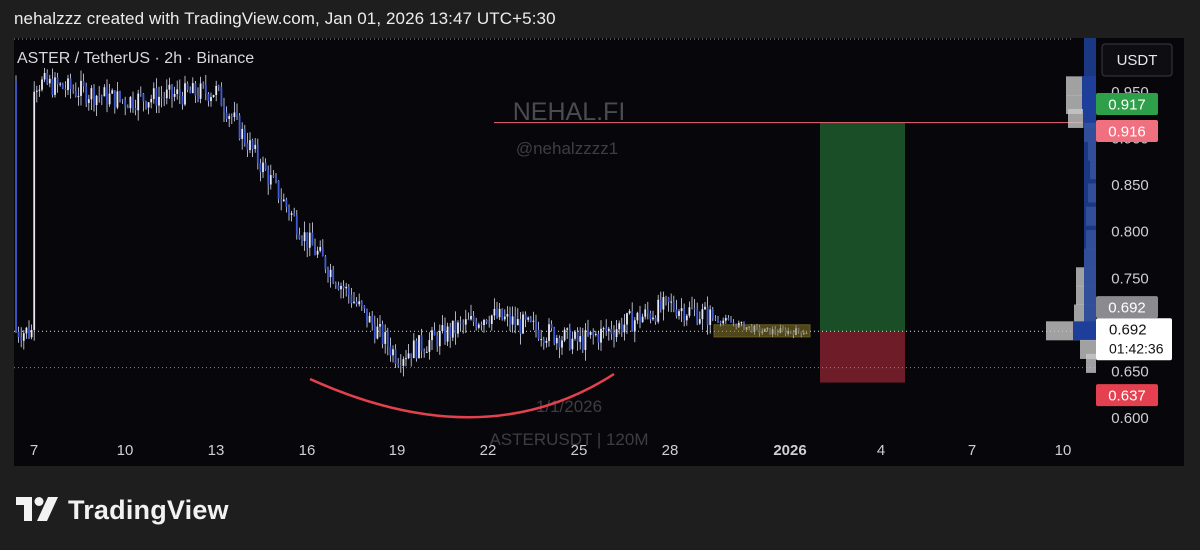 The height and width of the screenshot is (550, 1200). Describe the element at coordinates (670, 450) in the screenshot. I see `x-axis-tick-label: 28` at that location.